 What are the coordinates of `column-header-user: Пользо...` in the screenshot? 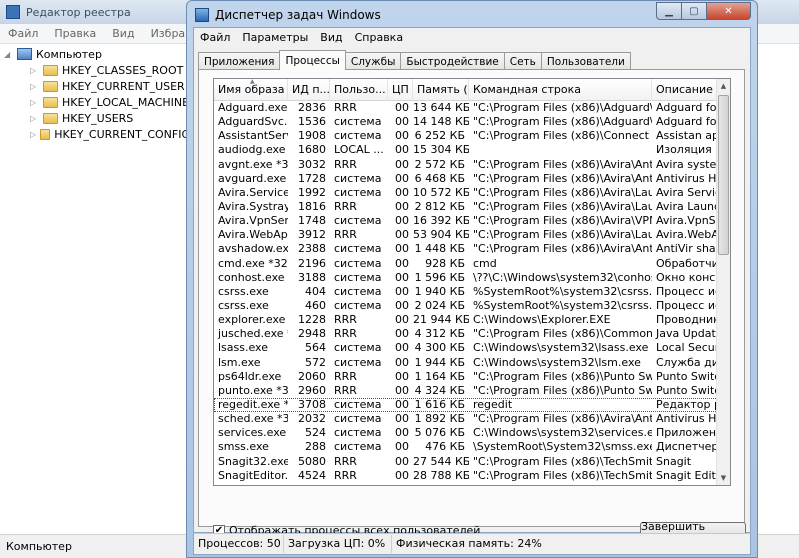 It's located at (359, 90).